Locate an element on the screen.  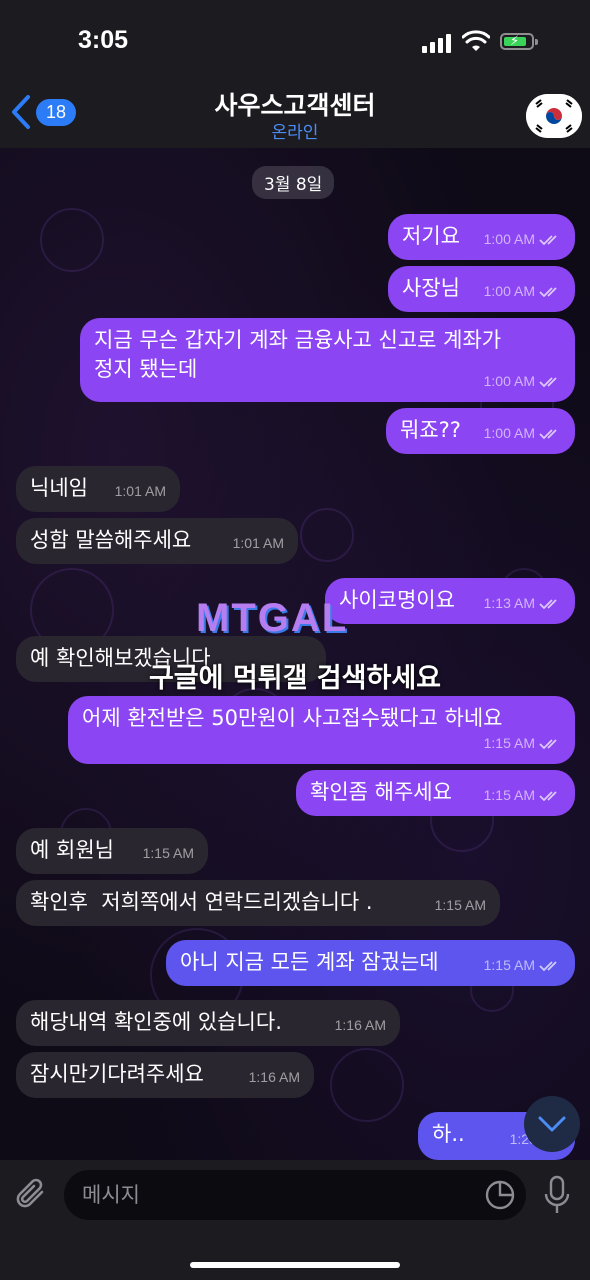
message-text: 확인후 저희쪽에서 연락드리겠습니다 . is located at coordinates (201, 902).